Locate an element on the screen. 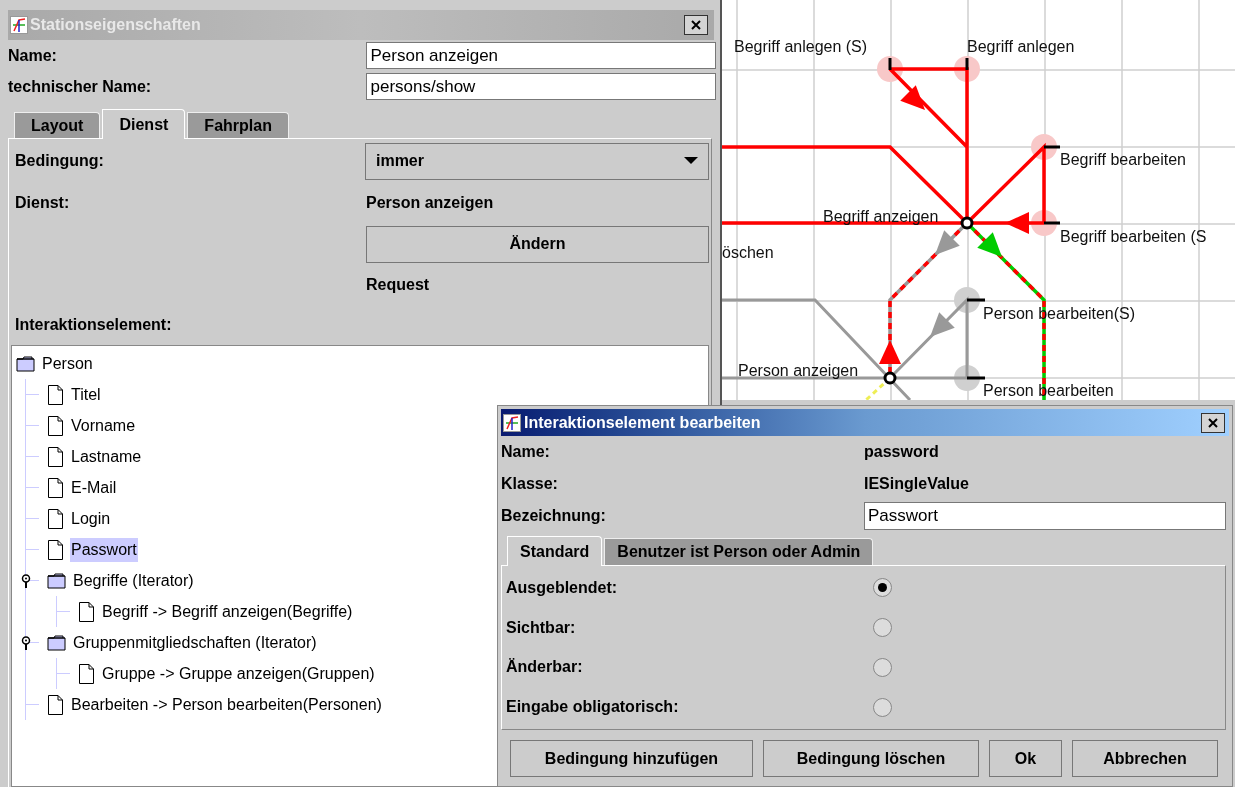  field-label: Klasse: is located at coordinates (530, 484).